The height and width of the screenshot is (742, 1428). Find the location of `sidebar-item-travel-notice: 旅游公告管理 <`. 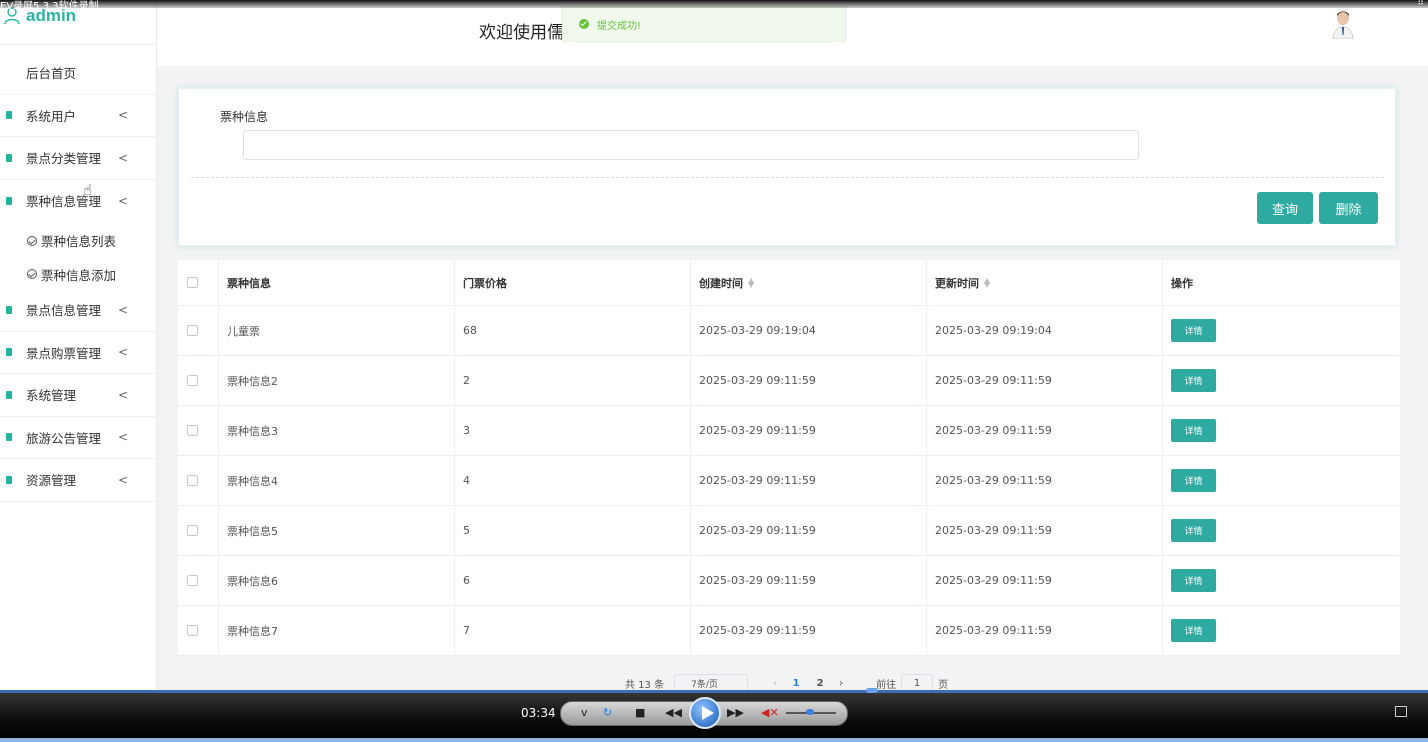

sidebar-item-travel-notice: 旅游公告管理 < is located at coordinates (78, 438).